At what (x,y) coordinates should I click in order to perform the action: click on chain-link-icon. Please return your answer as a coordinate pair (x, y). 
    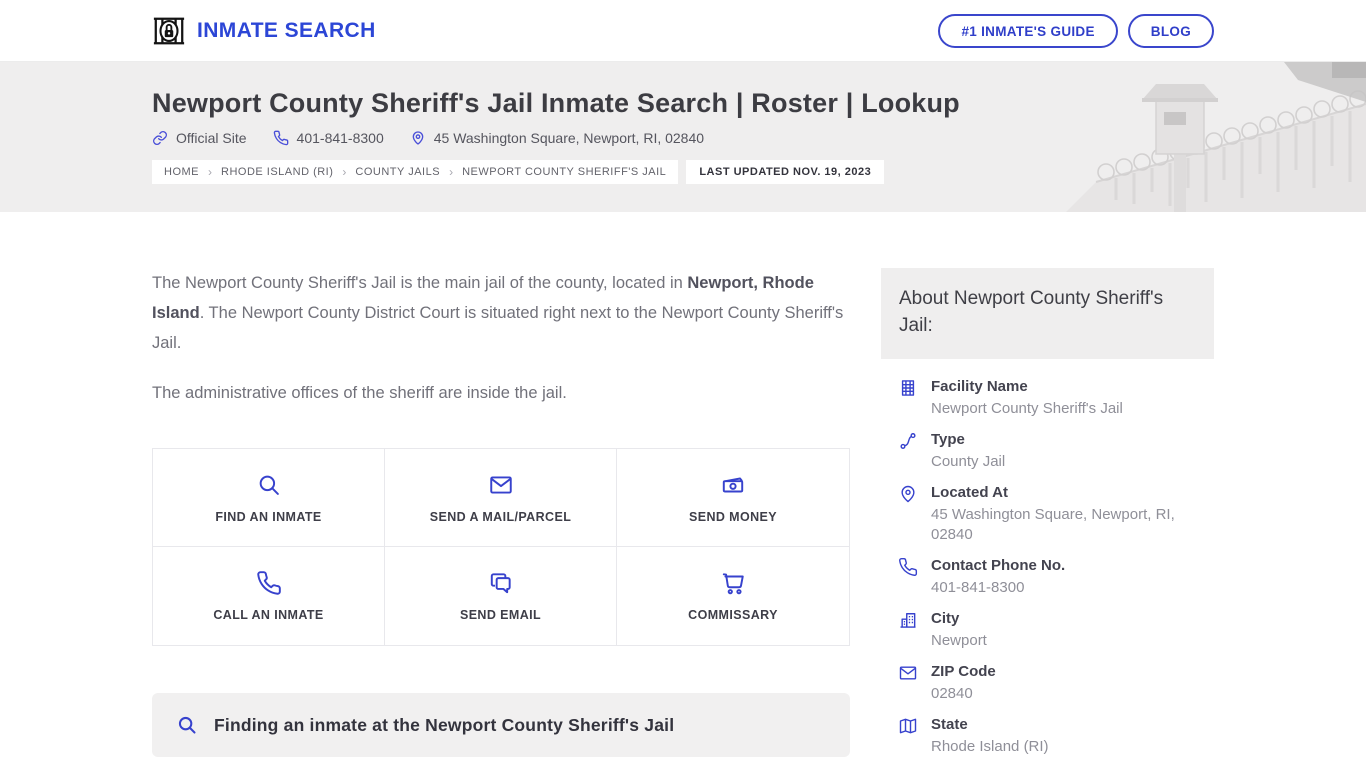
    Looking at the image, I should click on (160, 138).